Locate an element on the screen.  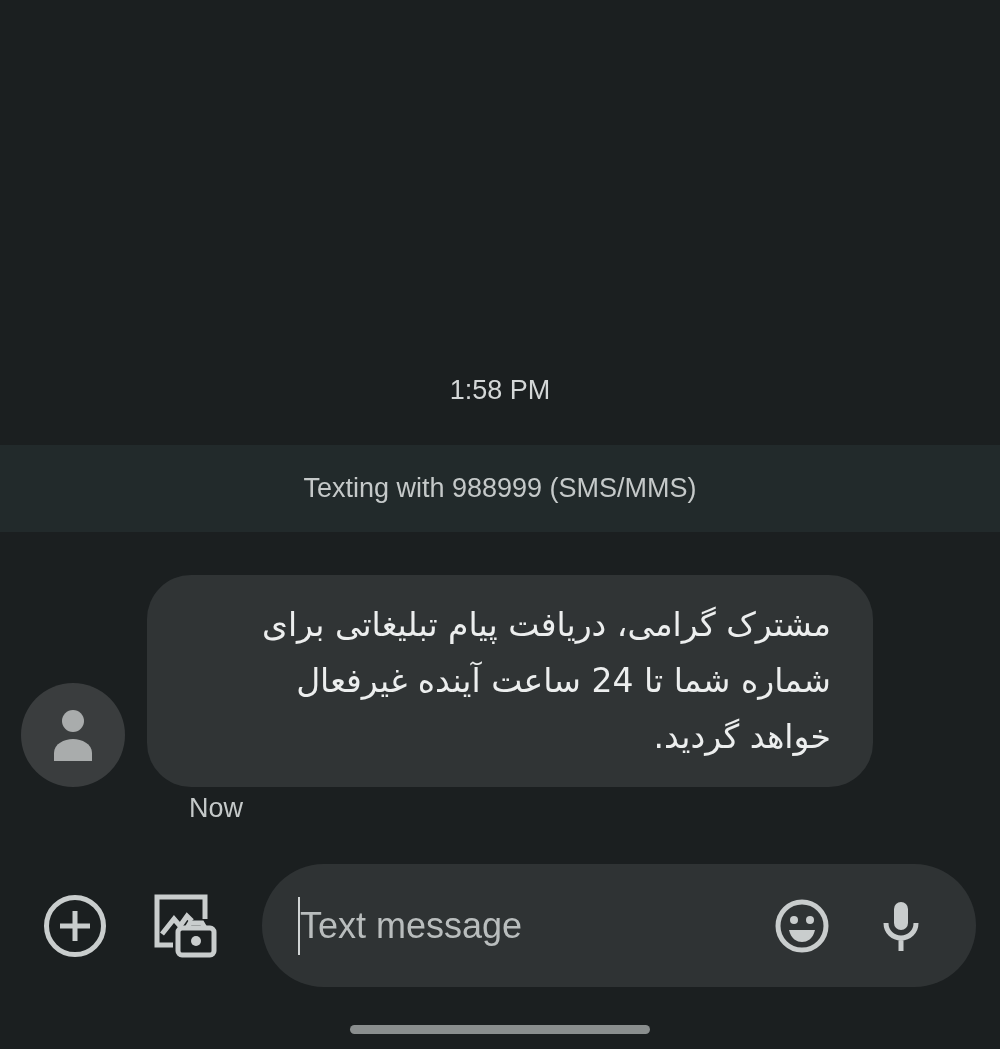
message-time: Now is located at coordinates (216, 808).